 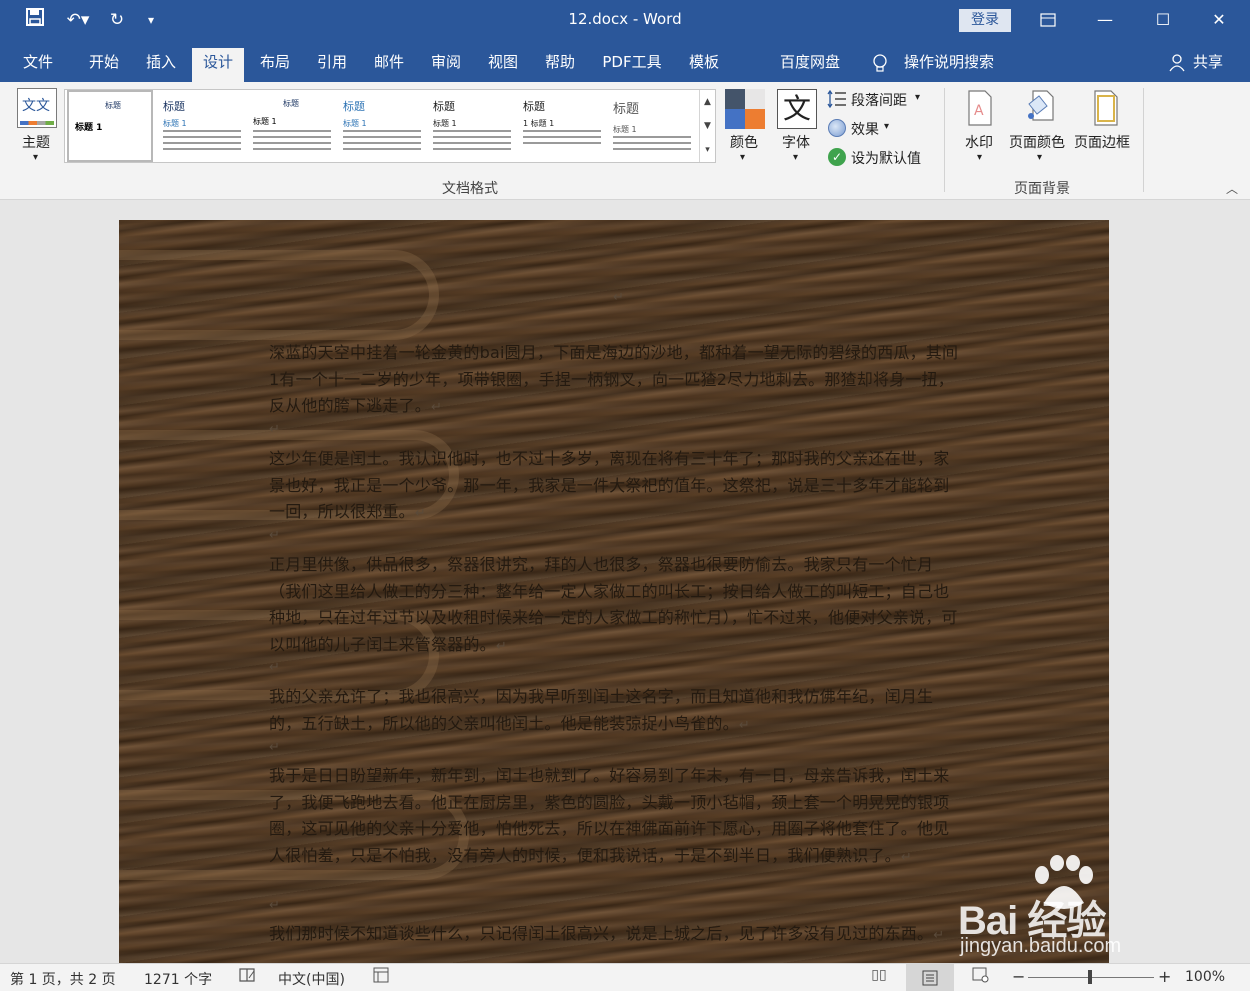 I want to click on undo-icon: ↶▾, so click(x=78, y=20).